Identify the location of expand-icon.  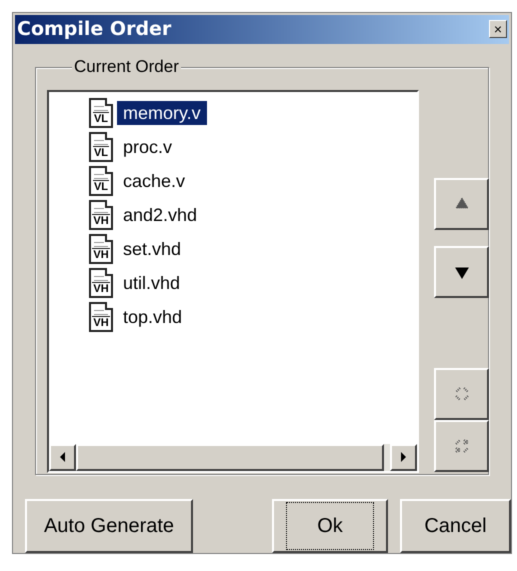
(462, 446).